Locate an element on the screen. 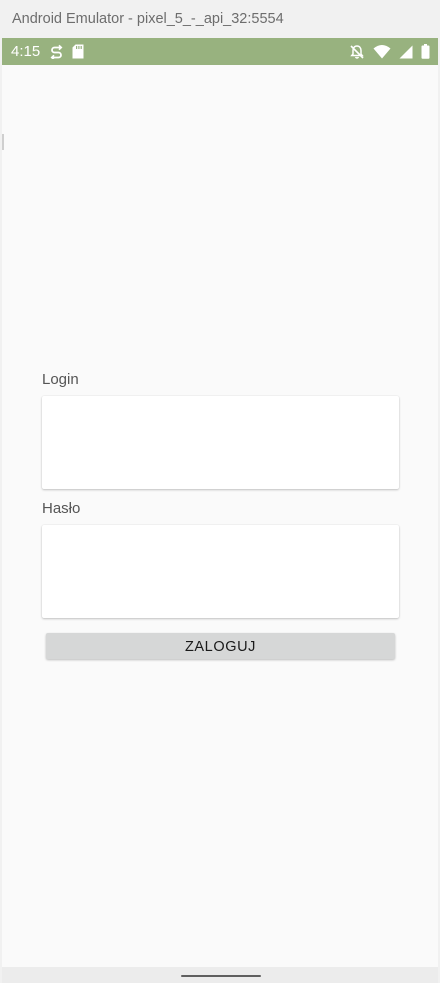 Image resolution: width=440 pixels, height=983 pixels. status-right-icons is located at coordinates (389, 51).